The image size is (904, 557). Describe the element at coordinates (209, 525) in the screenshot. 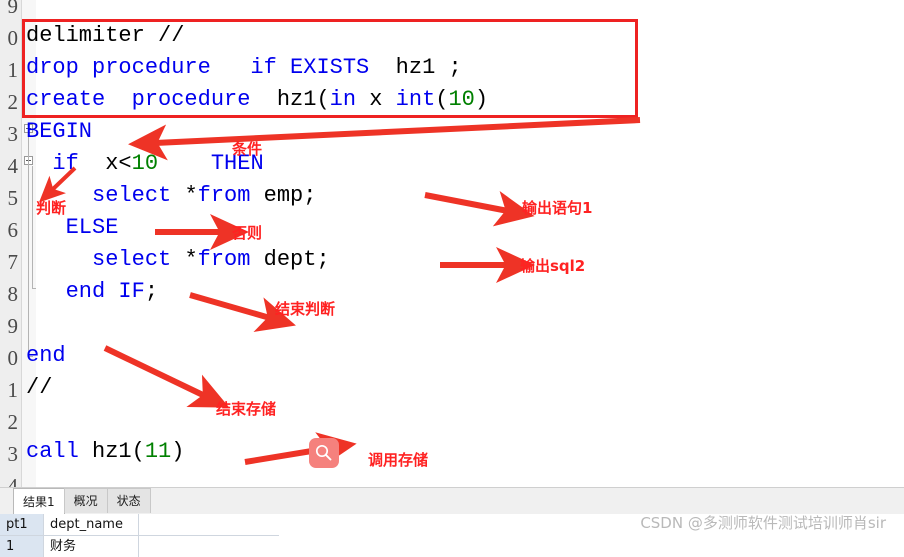

I see `grid-header-cell-empty` at that location.